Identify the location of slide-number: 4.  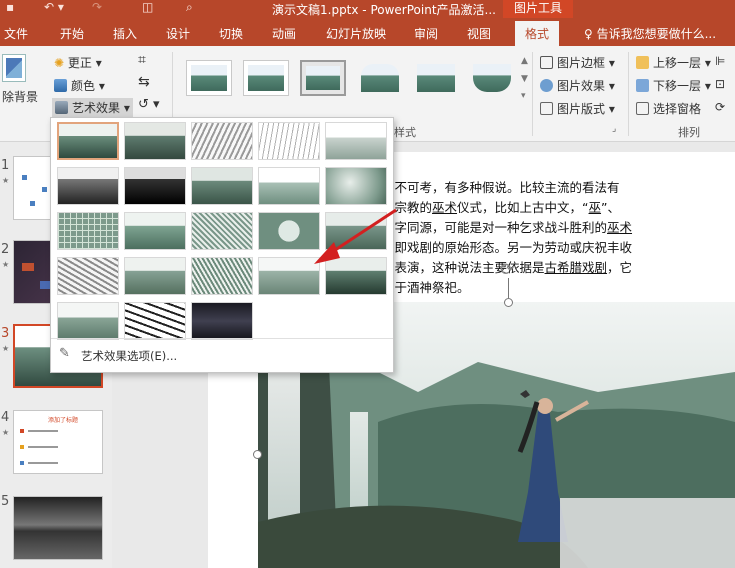
(5, 417).